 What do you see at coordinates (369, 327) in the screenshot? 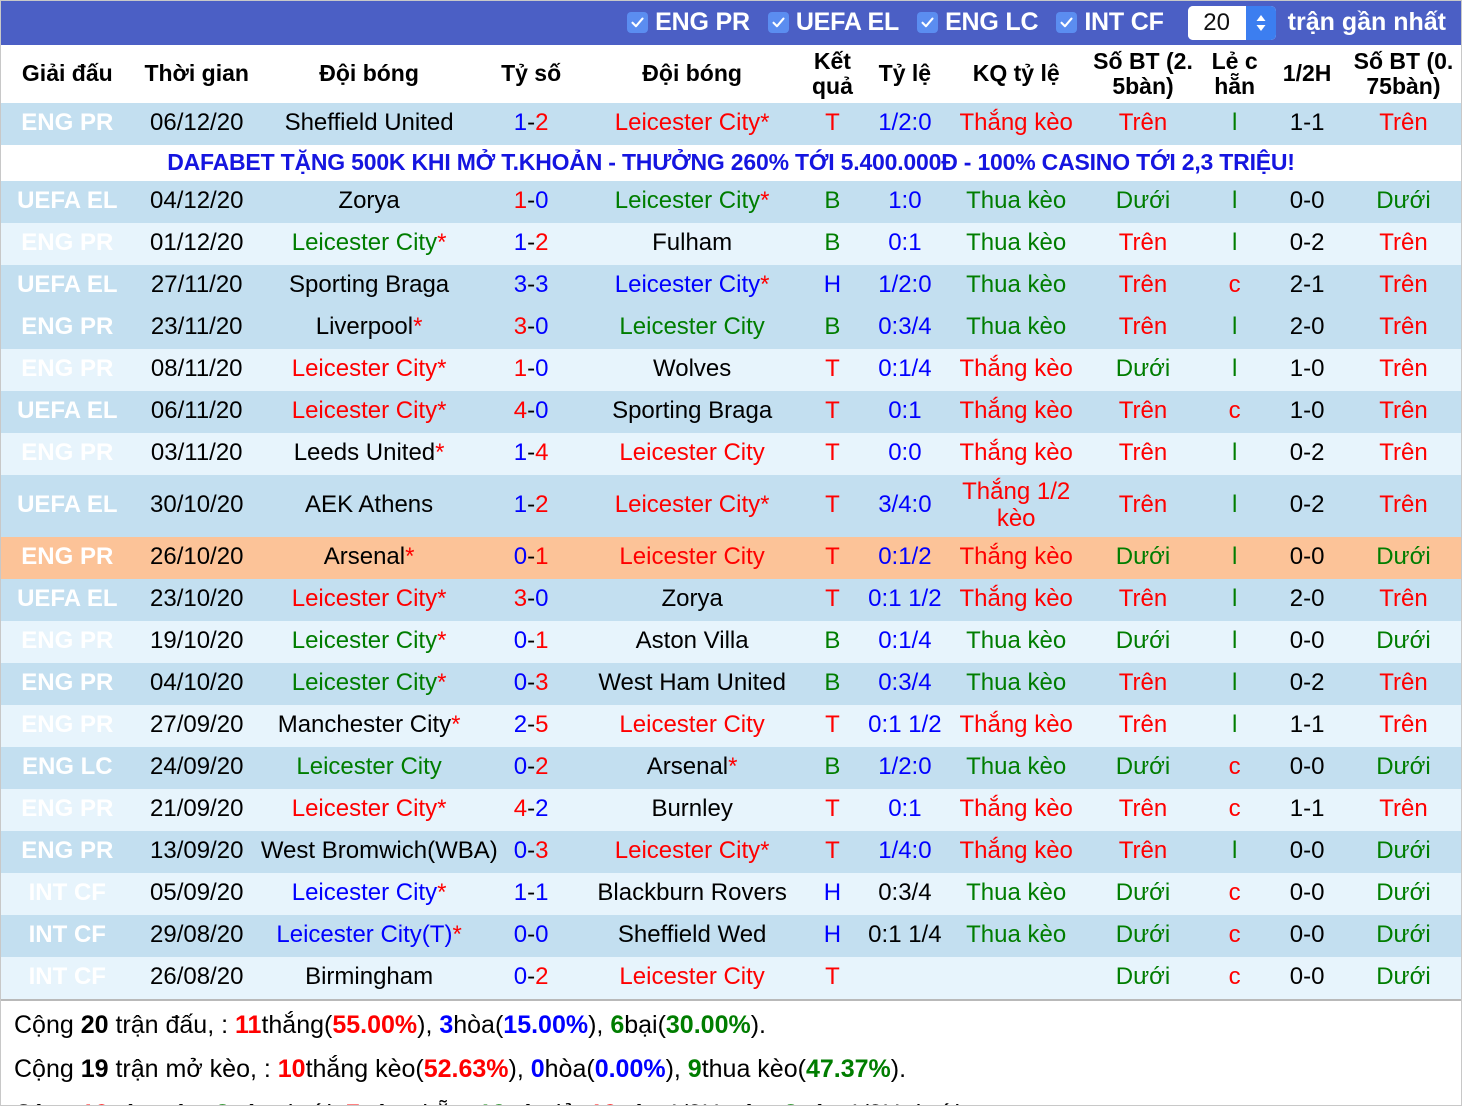
I see `cell-home-team: Liverpool*` at bounding box center [369, 327].